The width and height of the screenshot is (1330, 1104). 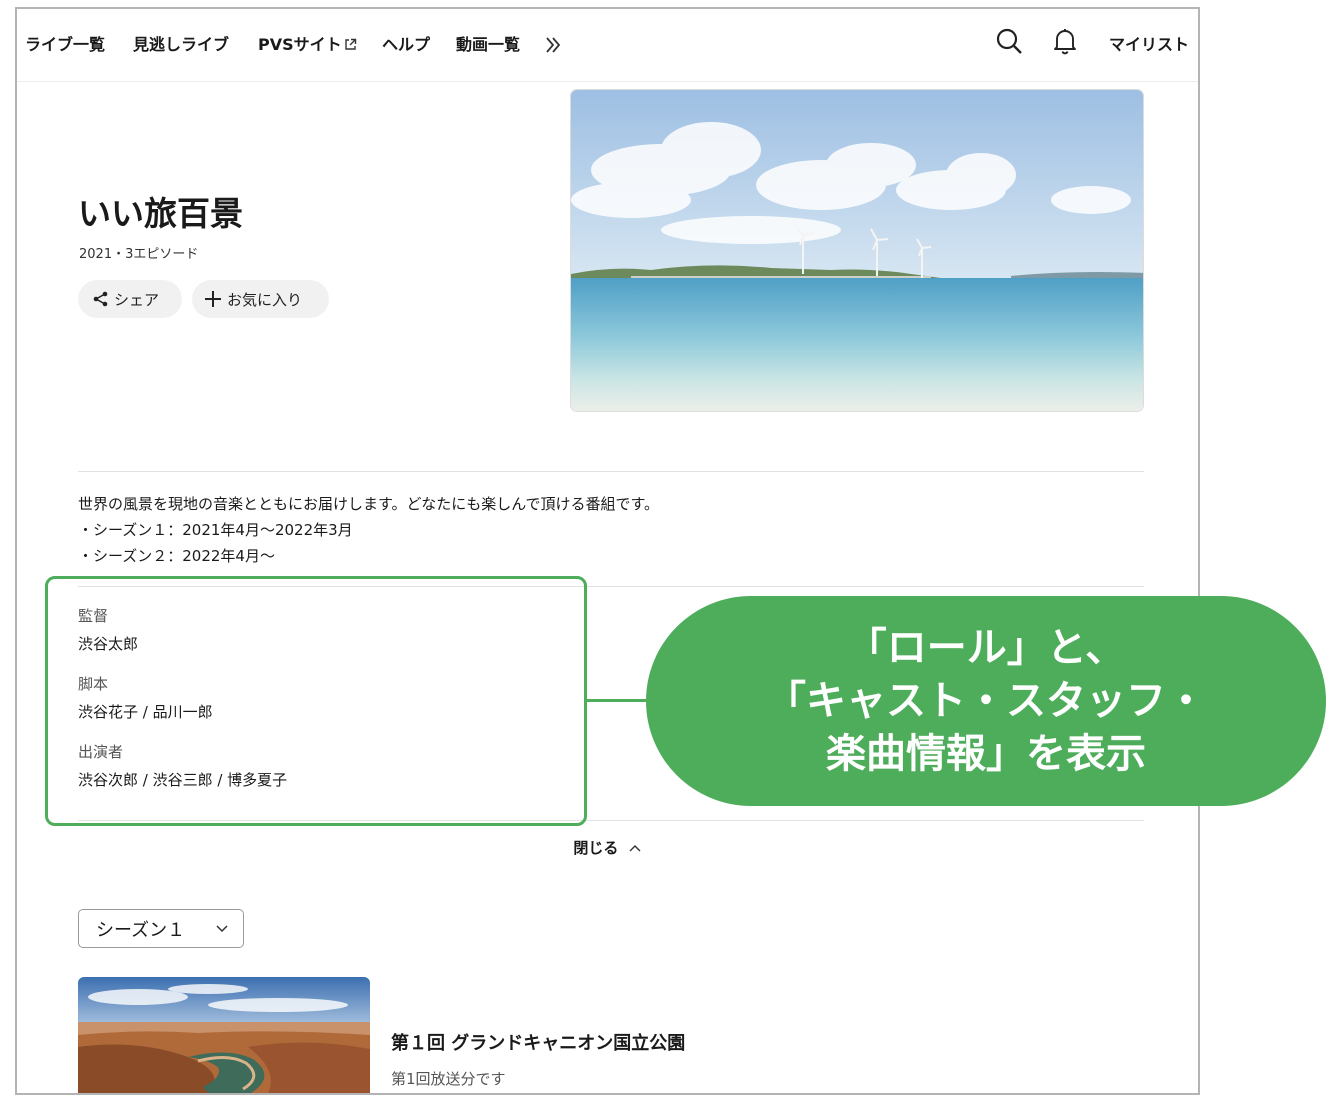 I want to click on nav-video-list: 動画一覧, so click(x=488, y=43).